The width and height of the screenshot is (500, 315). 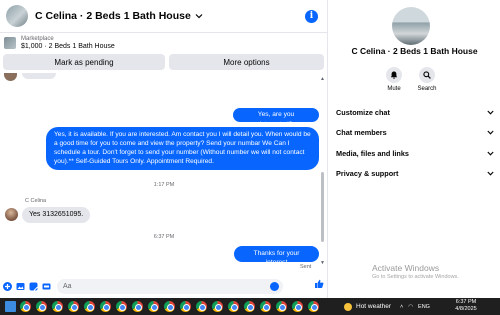 I want to click on clock-time: 6:37 PM, so click(x=466, y=302).